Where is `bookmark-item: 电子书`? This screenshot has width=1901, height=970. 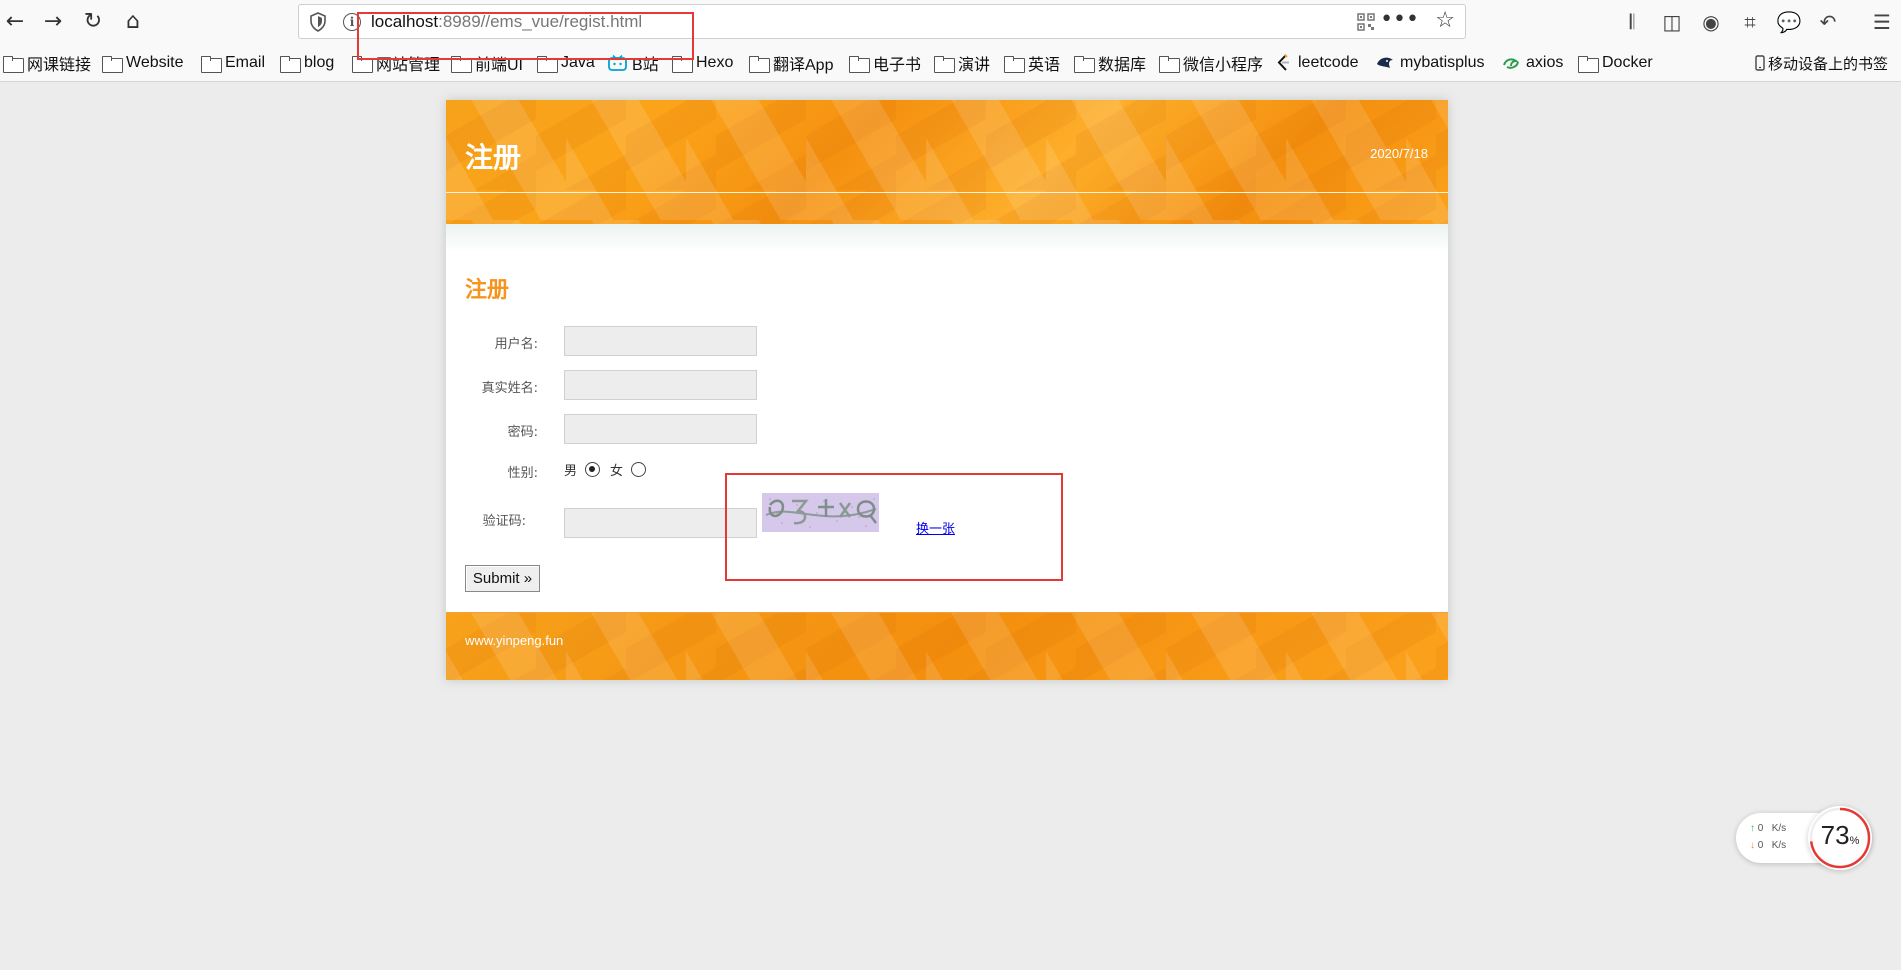
bookmark-item: 电子书 is located at coordinates (885, 63).